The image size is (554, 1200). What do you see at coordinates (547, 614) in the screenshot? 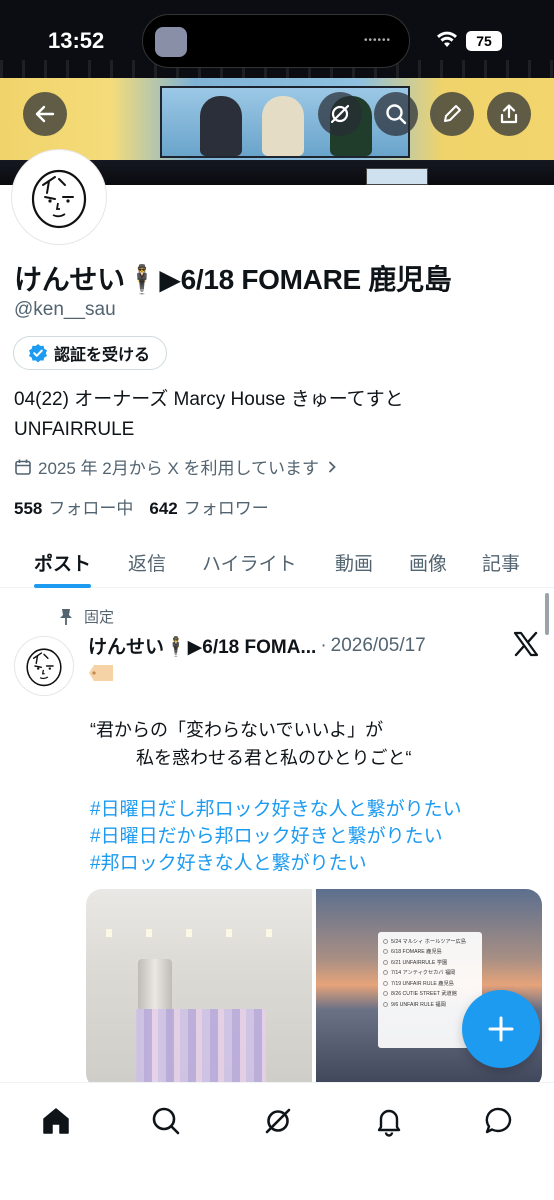
I see `scrollbar` at bounding box center [547, 614].